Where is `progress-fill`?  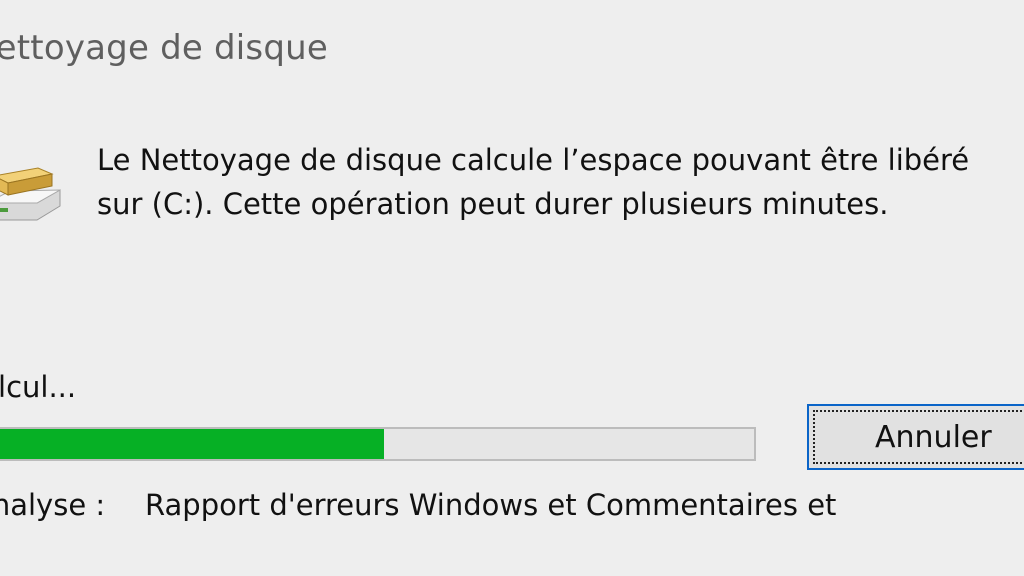 progress-fill is located at coordinates (192, 444).